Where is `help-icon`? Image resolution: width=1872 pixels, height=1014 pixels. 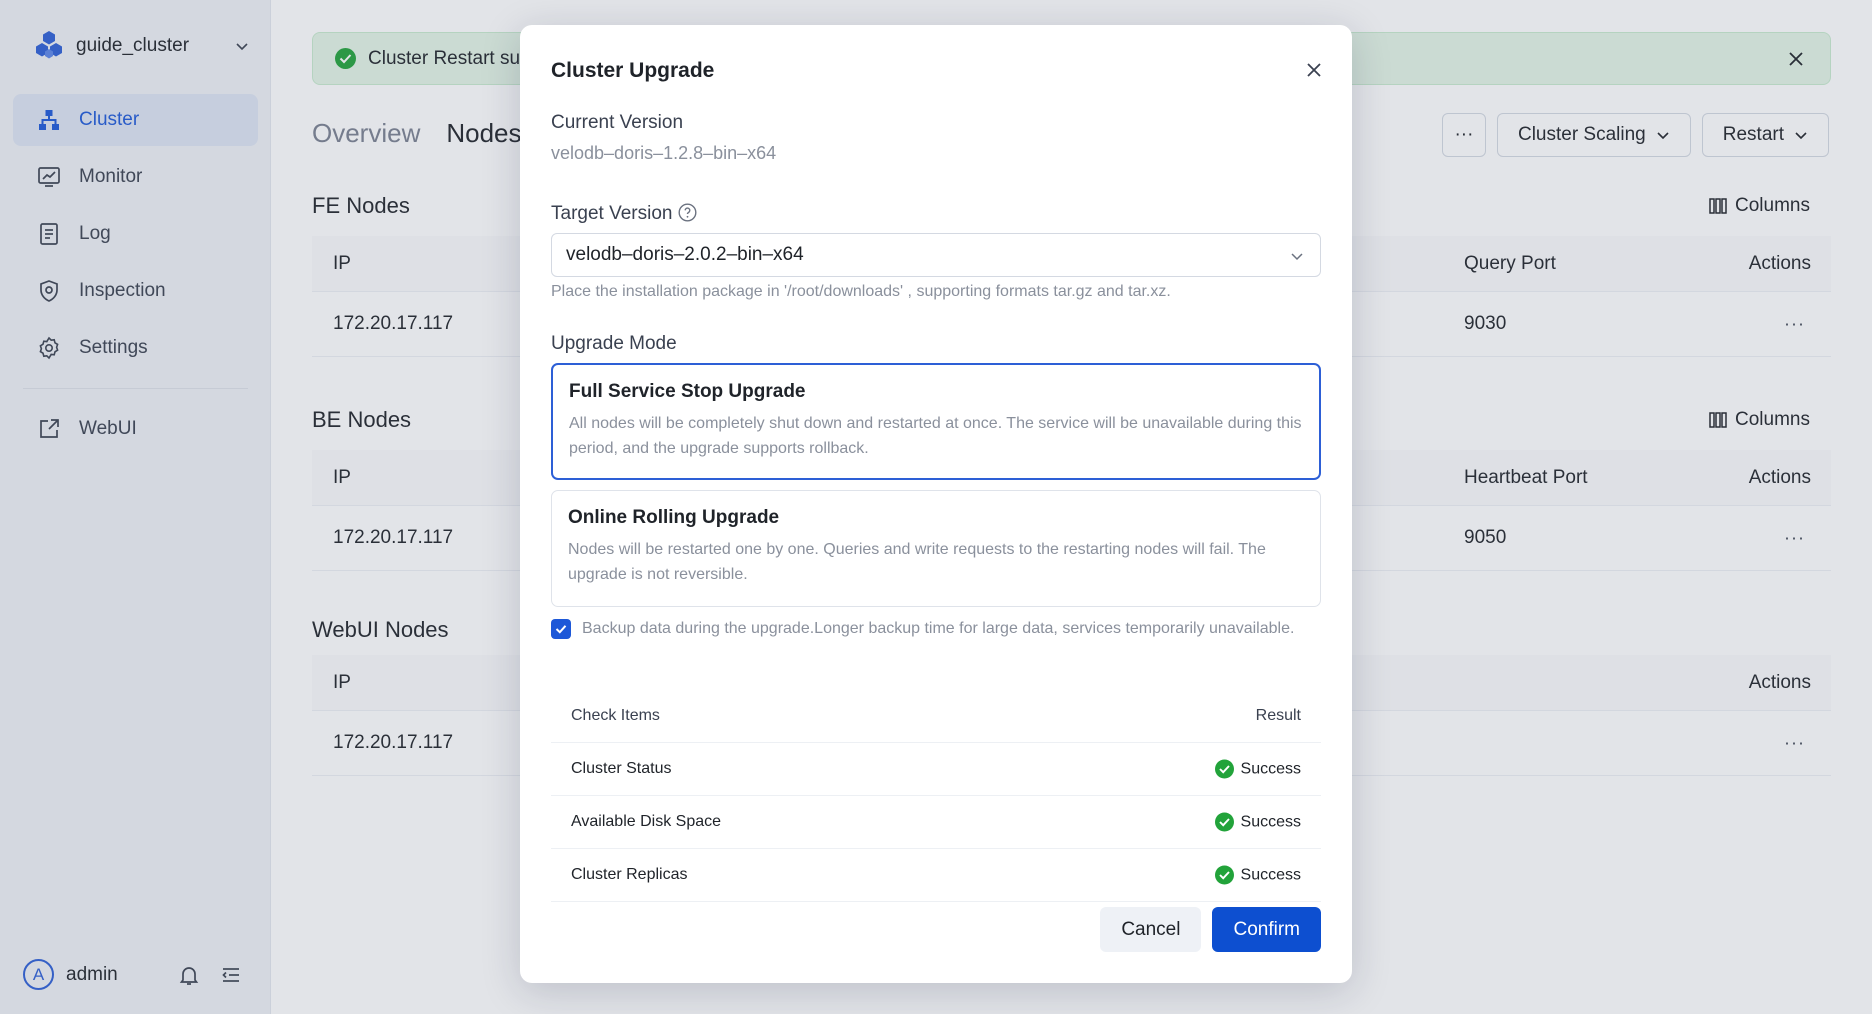 help-icon is located at coordinates (687, 212).